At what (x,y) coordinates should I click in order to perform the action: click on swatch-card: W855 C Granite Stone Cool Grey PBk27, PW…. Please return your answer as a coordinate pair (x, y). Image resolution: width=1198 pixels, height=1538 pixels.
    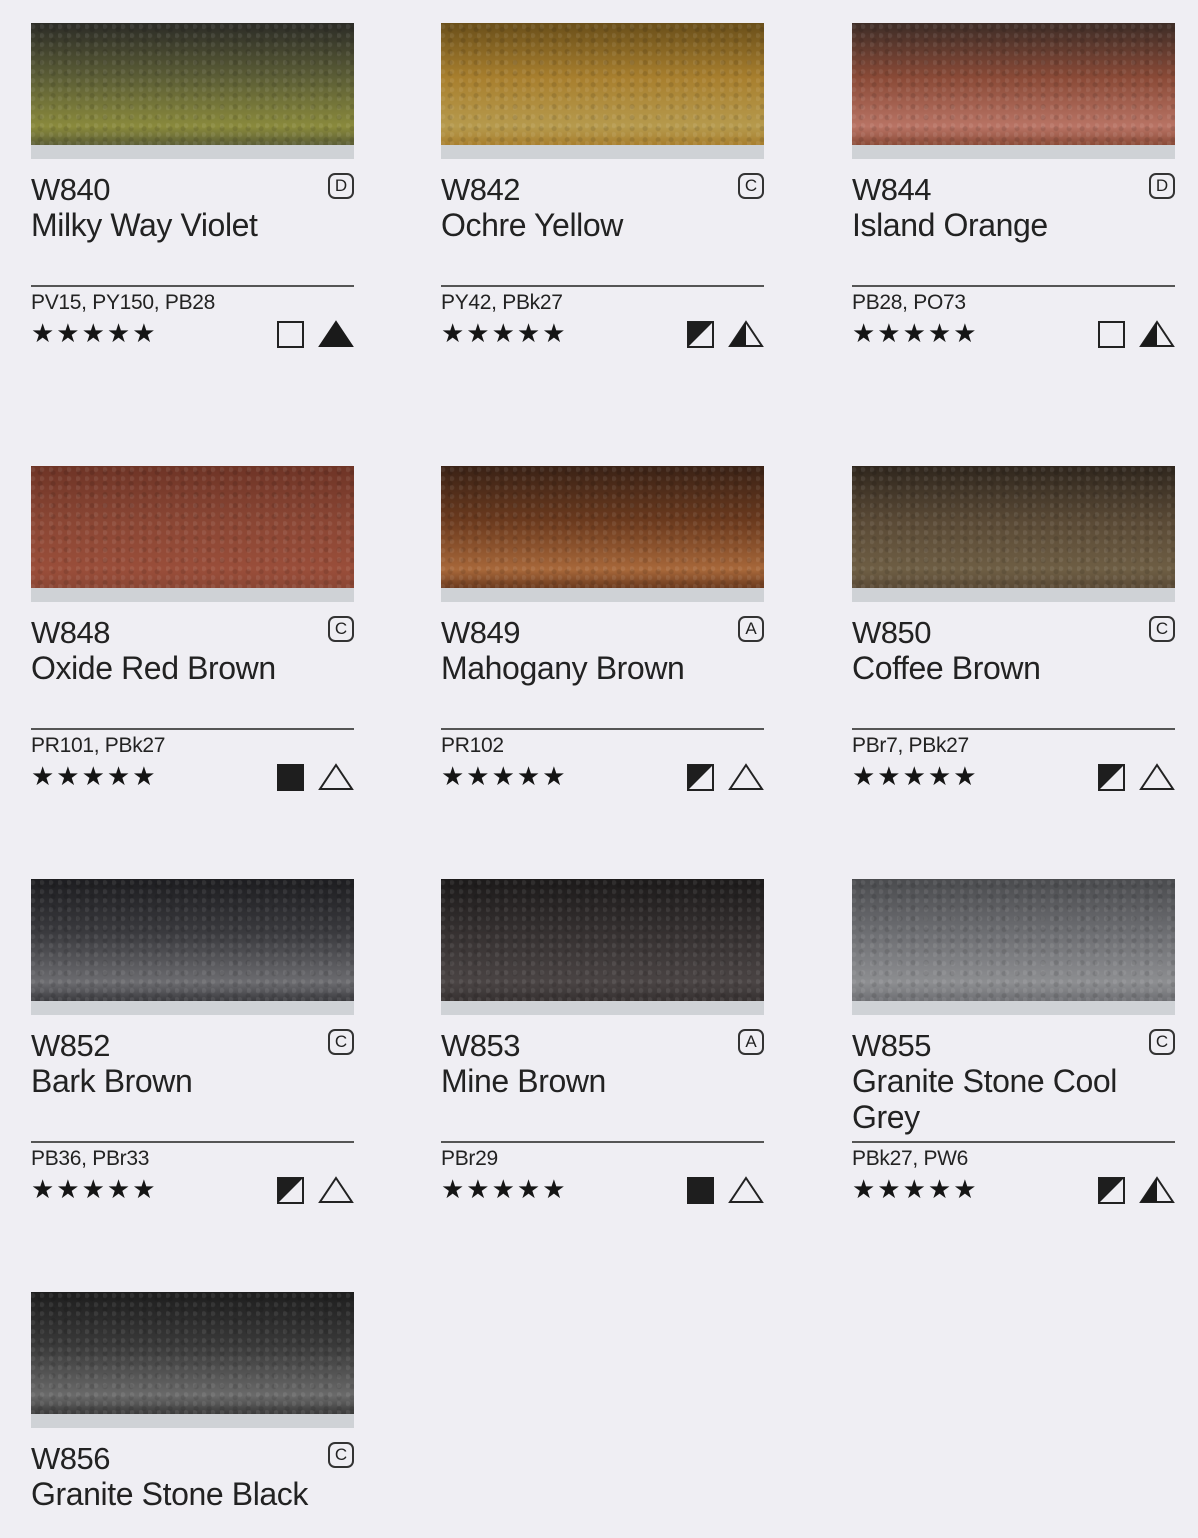
    Looking at the image, I should click on (1013, 1041).